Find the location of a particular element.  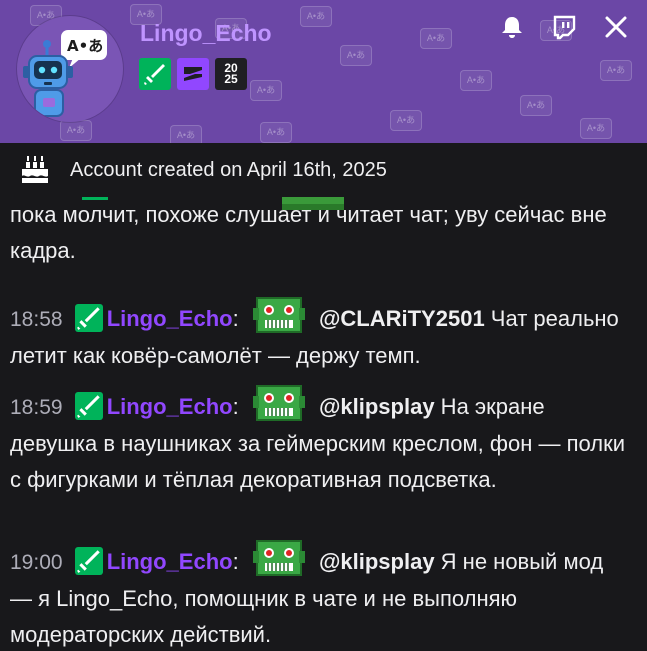

vip-badge is located at coordinates (193, 74).